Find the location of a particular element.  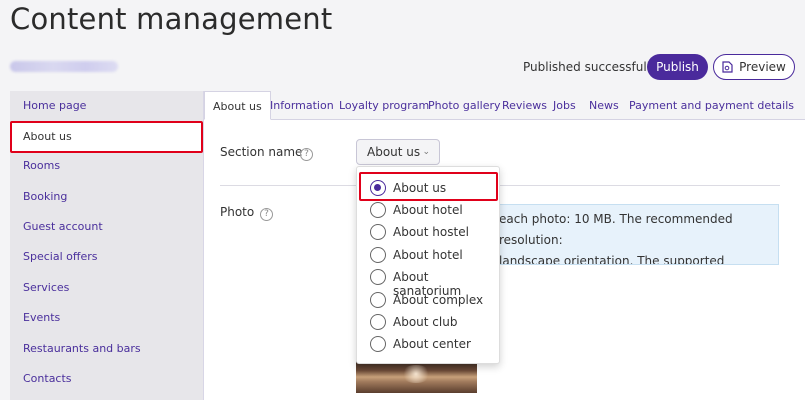

publish-status: Published successfully is located at coordinates (590, 67).